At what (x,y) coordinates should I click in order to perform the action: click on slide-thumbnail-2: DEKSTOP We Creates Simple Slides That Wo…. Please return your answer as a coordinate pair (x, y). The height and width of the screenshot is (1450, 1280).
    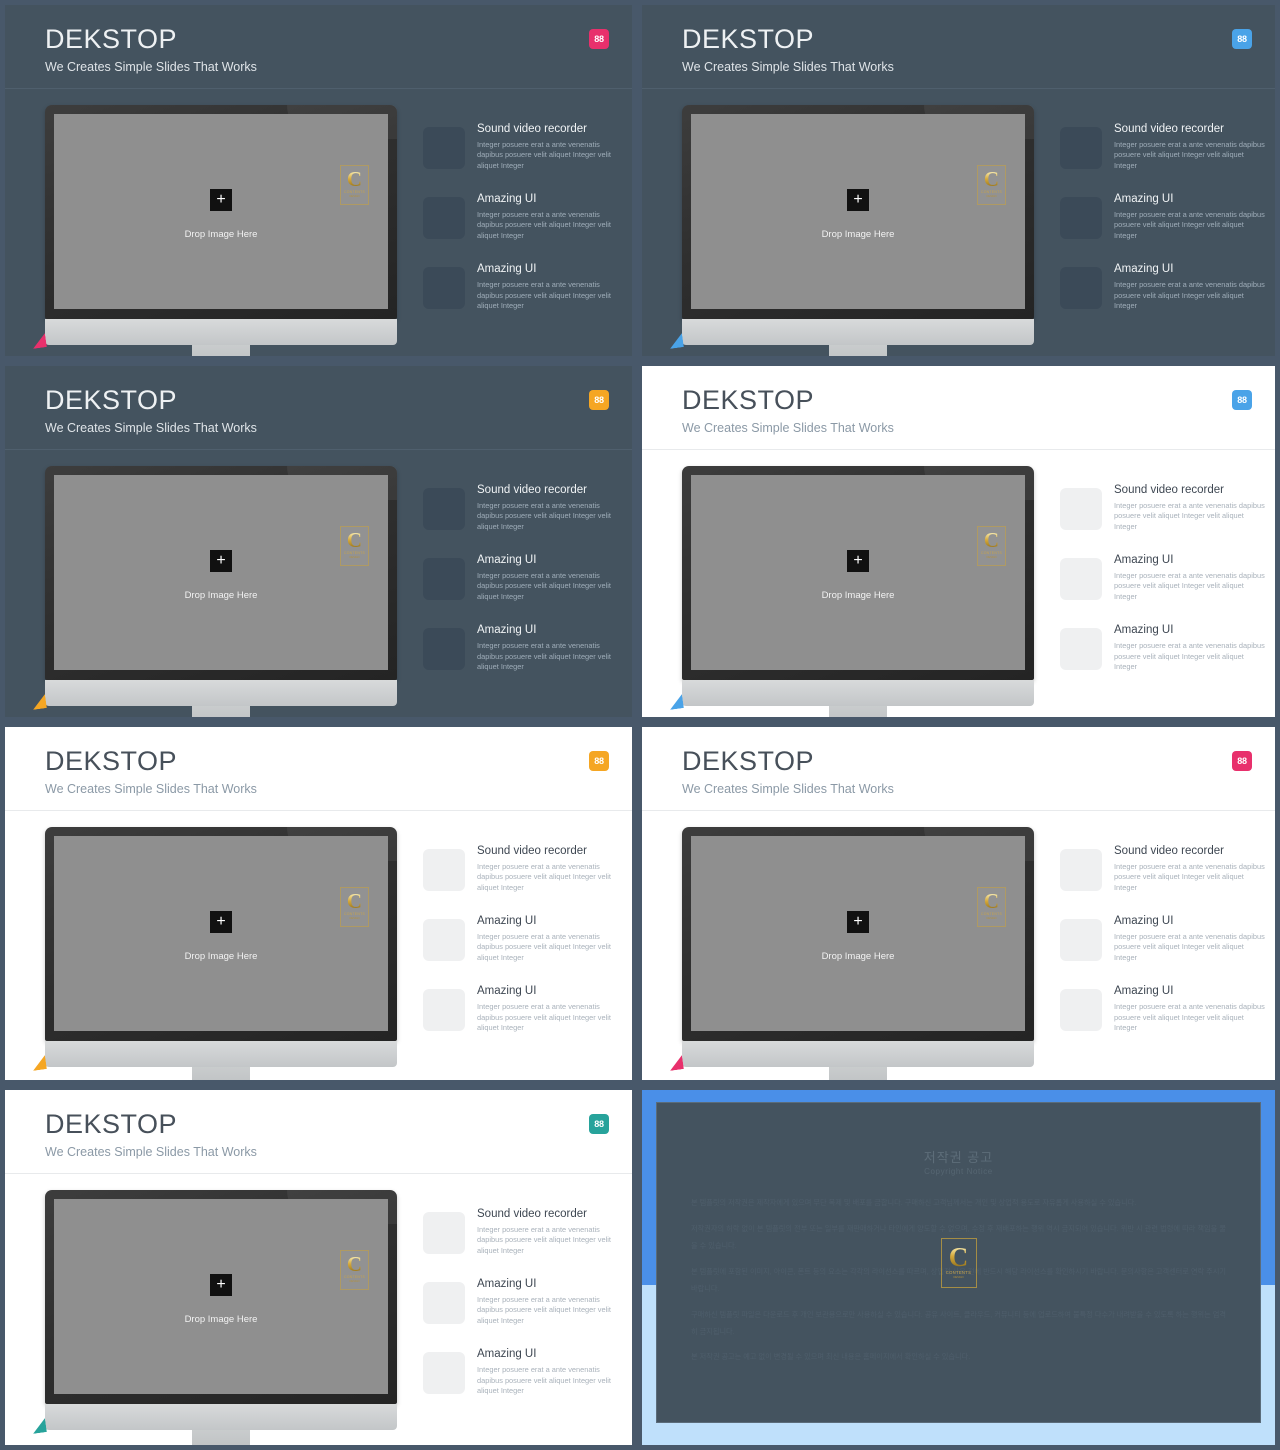
    Looking at the image, I should click on (958, 180).